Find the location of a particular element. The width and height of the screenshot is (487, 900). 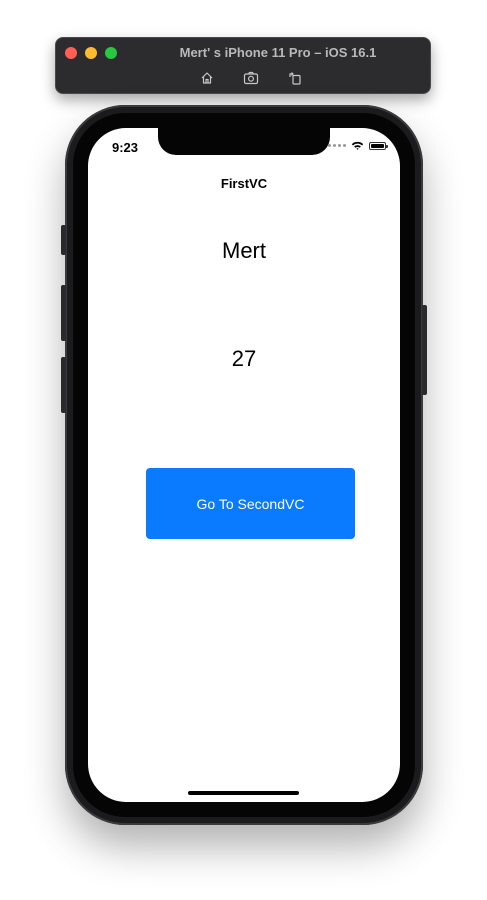

battery-icon is located at coordinates (378, 145).